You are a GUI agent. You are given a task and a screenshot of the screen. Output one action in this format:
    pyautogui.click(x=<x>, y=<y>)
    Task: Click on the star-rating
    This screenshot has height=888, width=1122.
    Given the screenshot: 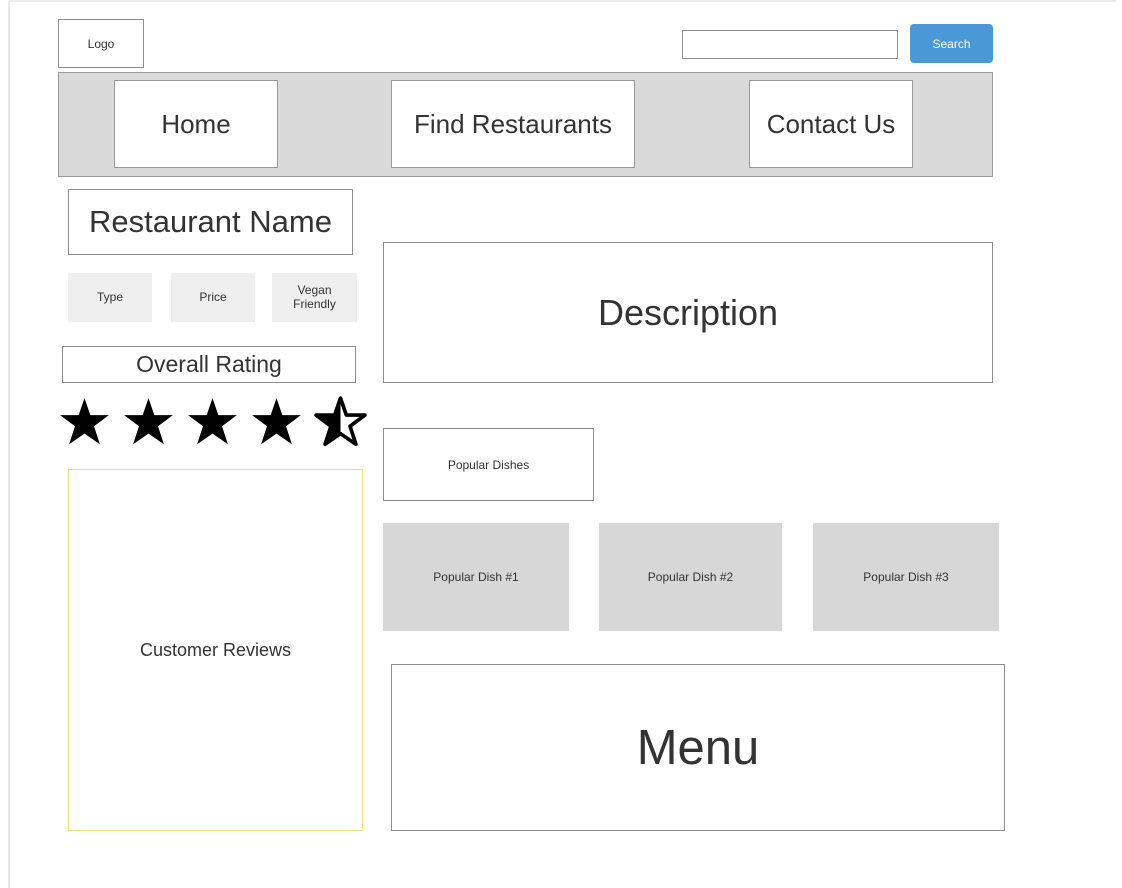 What is the action you would take?
    pyautogui.click(x=214, y=422)
    